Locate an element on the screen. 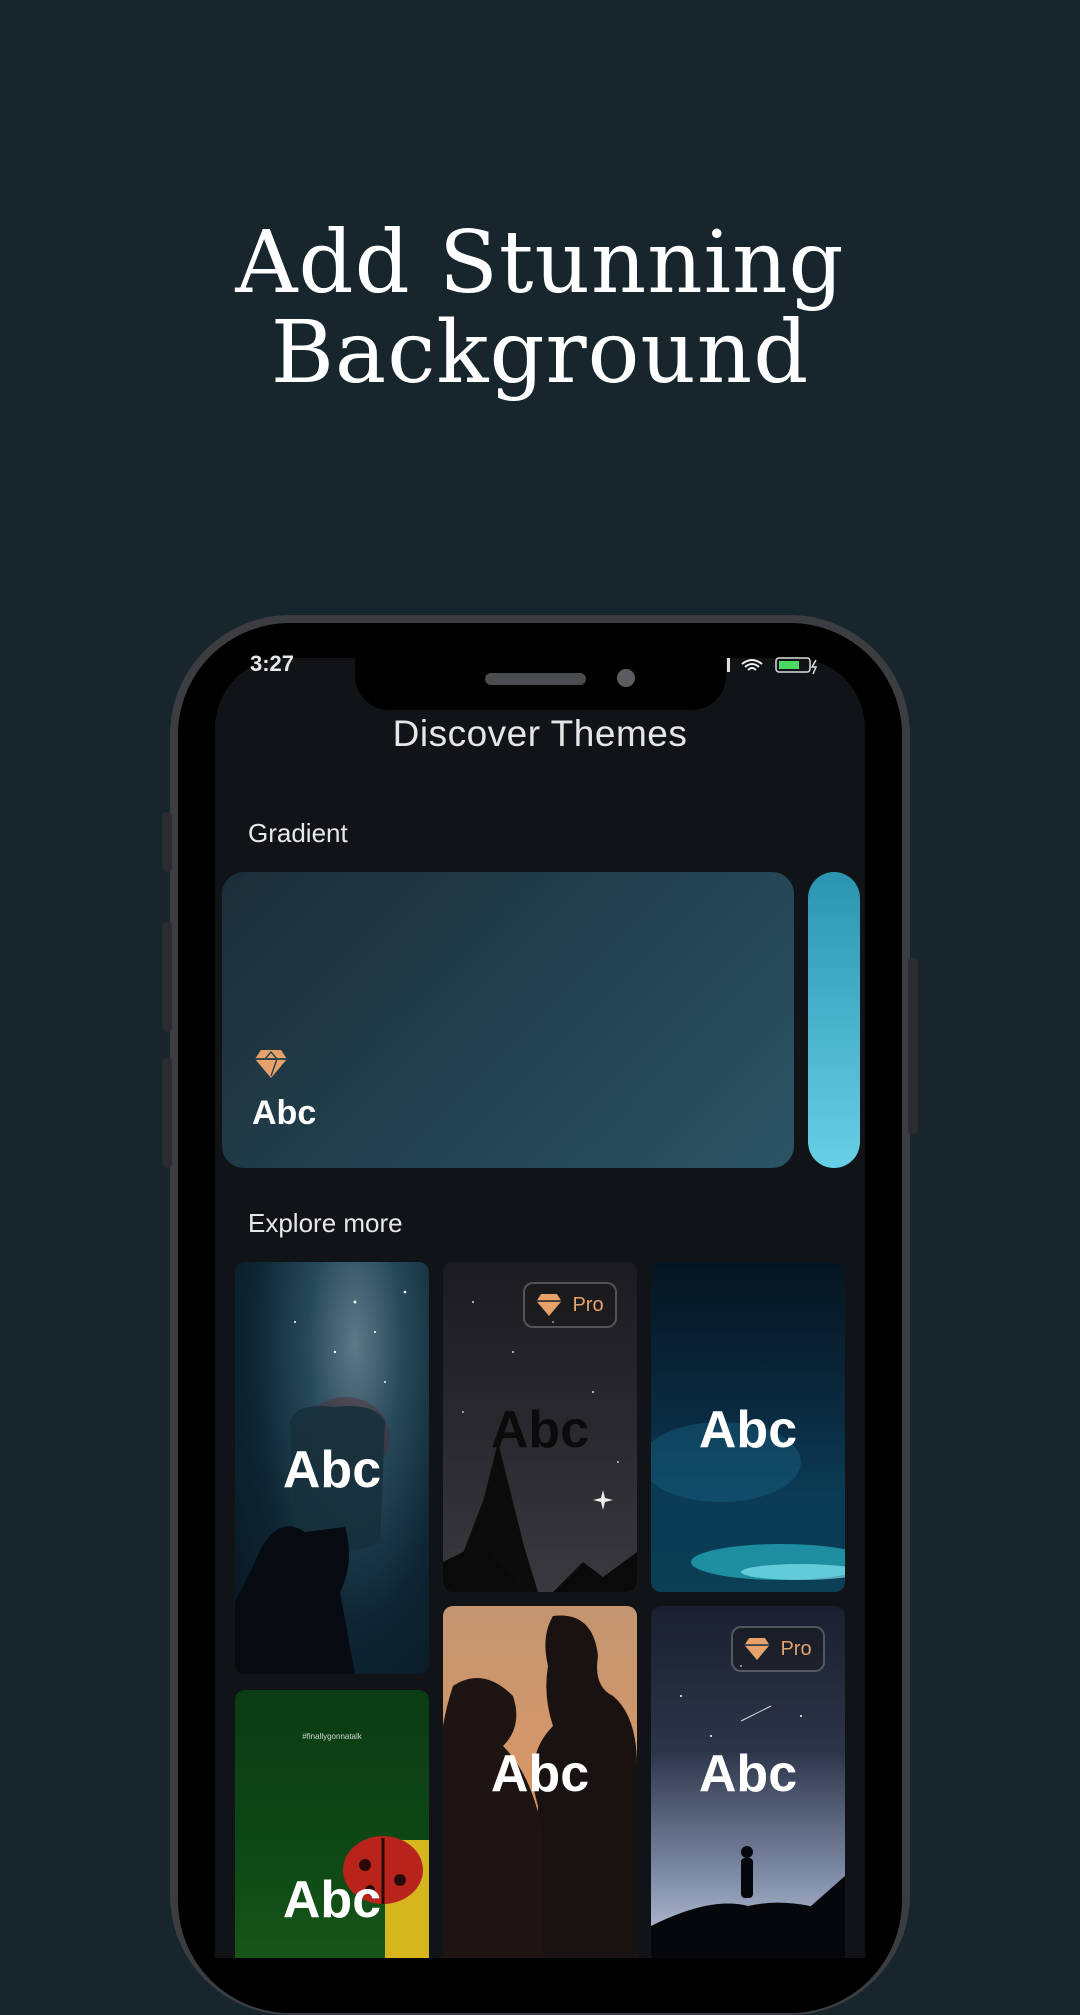 The height and width of the screenshot is (2015, 1080). gradient-theme-card: Abc is located at coordinates (508, 1020).